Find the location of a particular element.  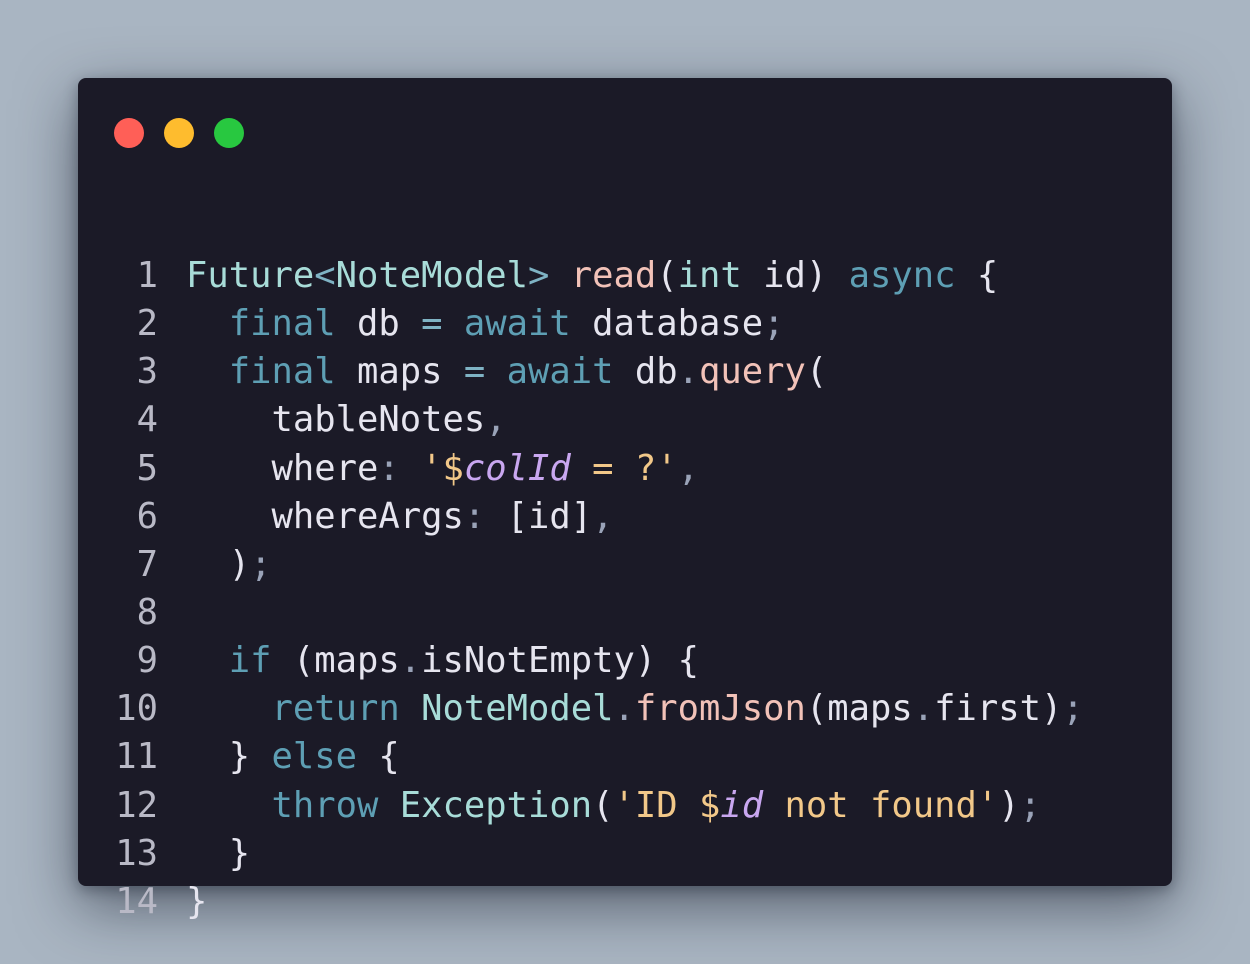

code-token: where is located at coordinates (282, 468).